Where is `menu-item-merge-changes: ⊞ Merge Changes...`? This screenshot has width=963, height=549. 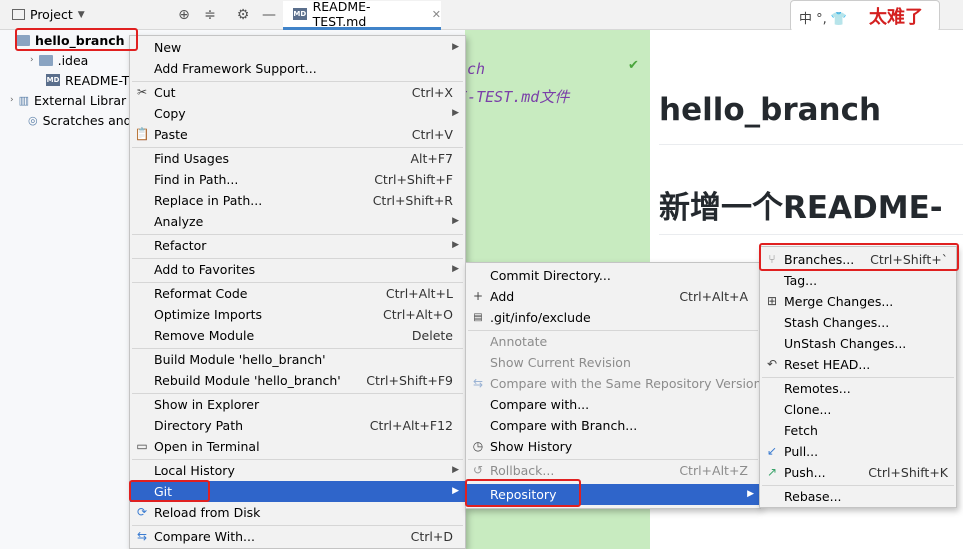 menu-item-merge-changes: ⊞ Merge Changes... is located at coordinates (858, 301).